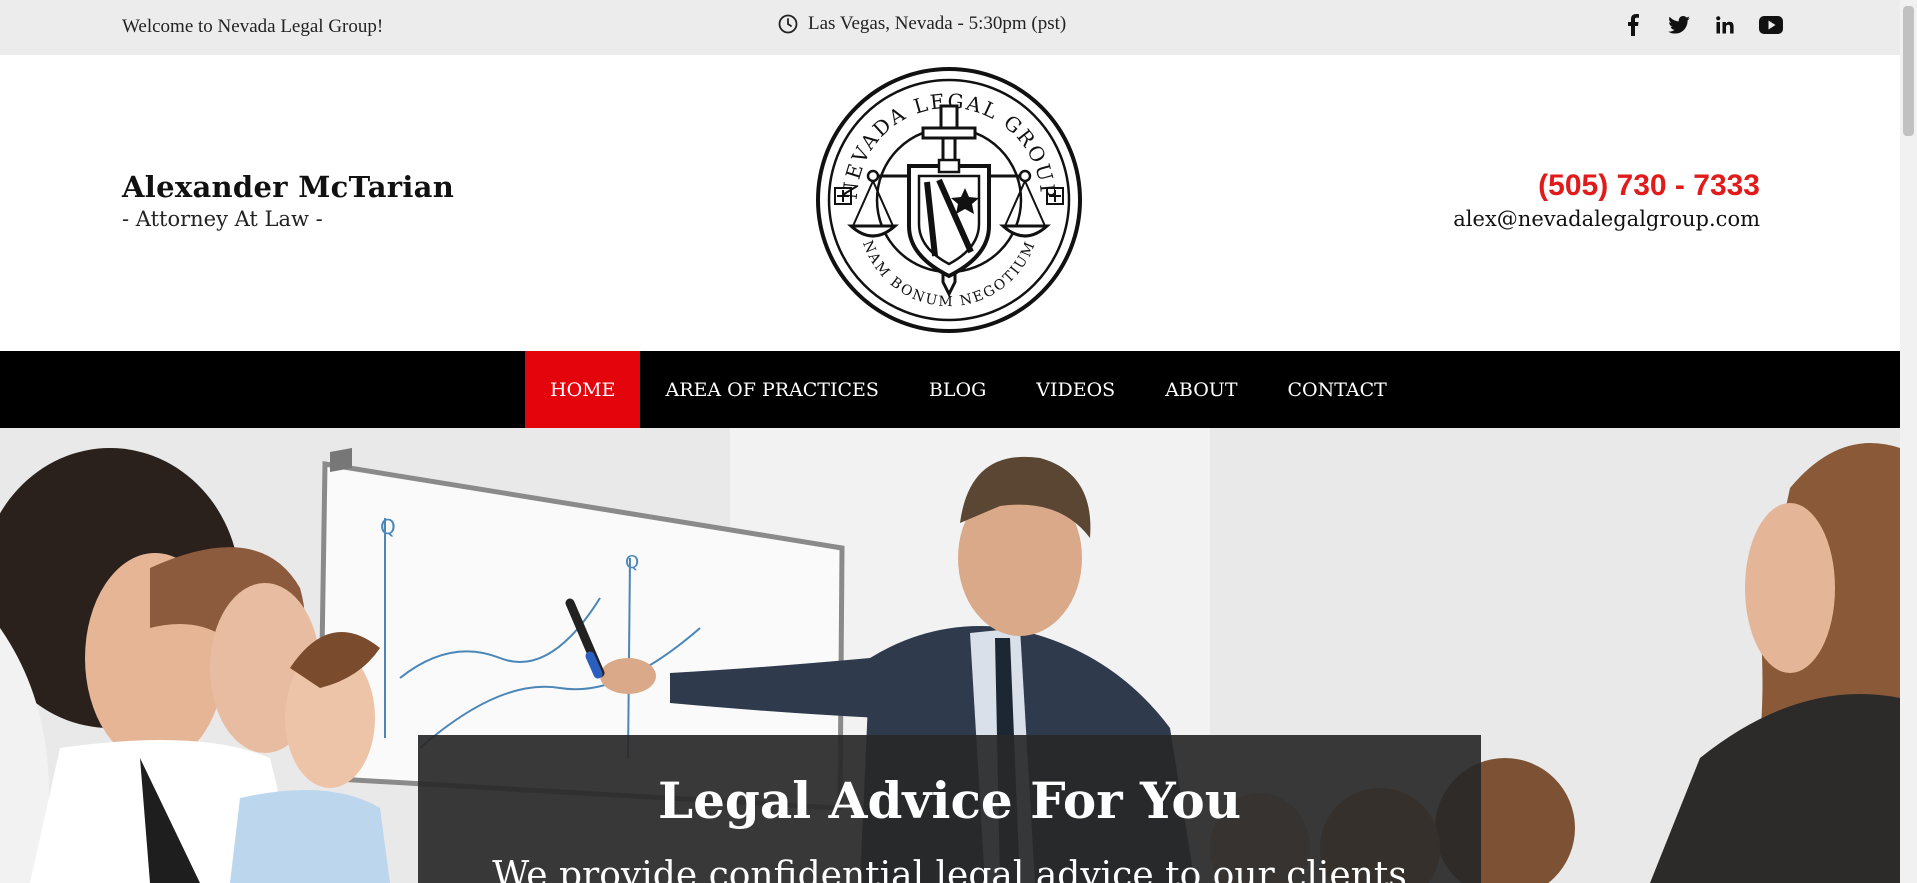 This screenshot has height=883, width=1917. What do you see at coordinates (1725, 25) in the screenshot?
I see `linkedin-icon` at bounding box center [1725, 25].